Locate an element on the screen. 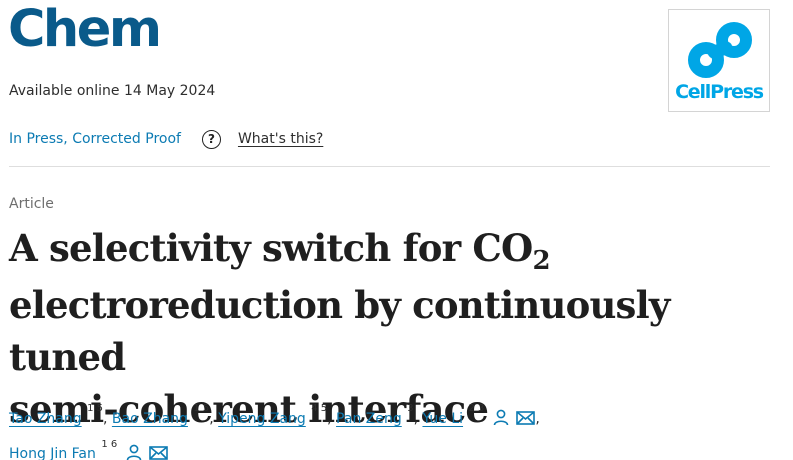 The height and width of the screenshot is (460, 793). author-item: Pan Zeng 3, is located at coordinates (379, 415).